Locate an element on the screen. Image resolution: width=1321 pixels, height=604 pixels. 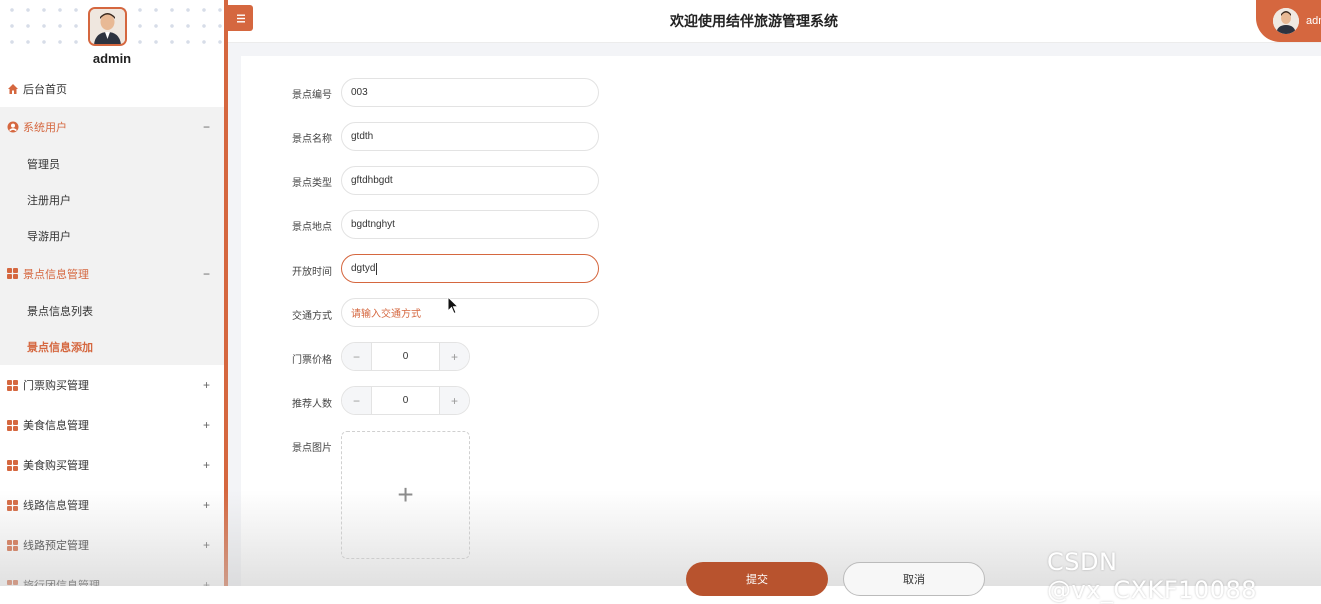
sidebar-item-label: 线路信息管理 is located at coordinates (56, 506).